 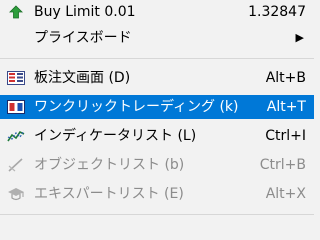 What do you see at coordinates (299, 37) in the screenshot?
I see `submenu-arrow-icon: ▶` at bounding box center [299, 37].